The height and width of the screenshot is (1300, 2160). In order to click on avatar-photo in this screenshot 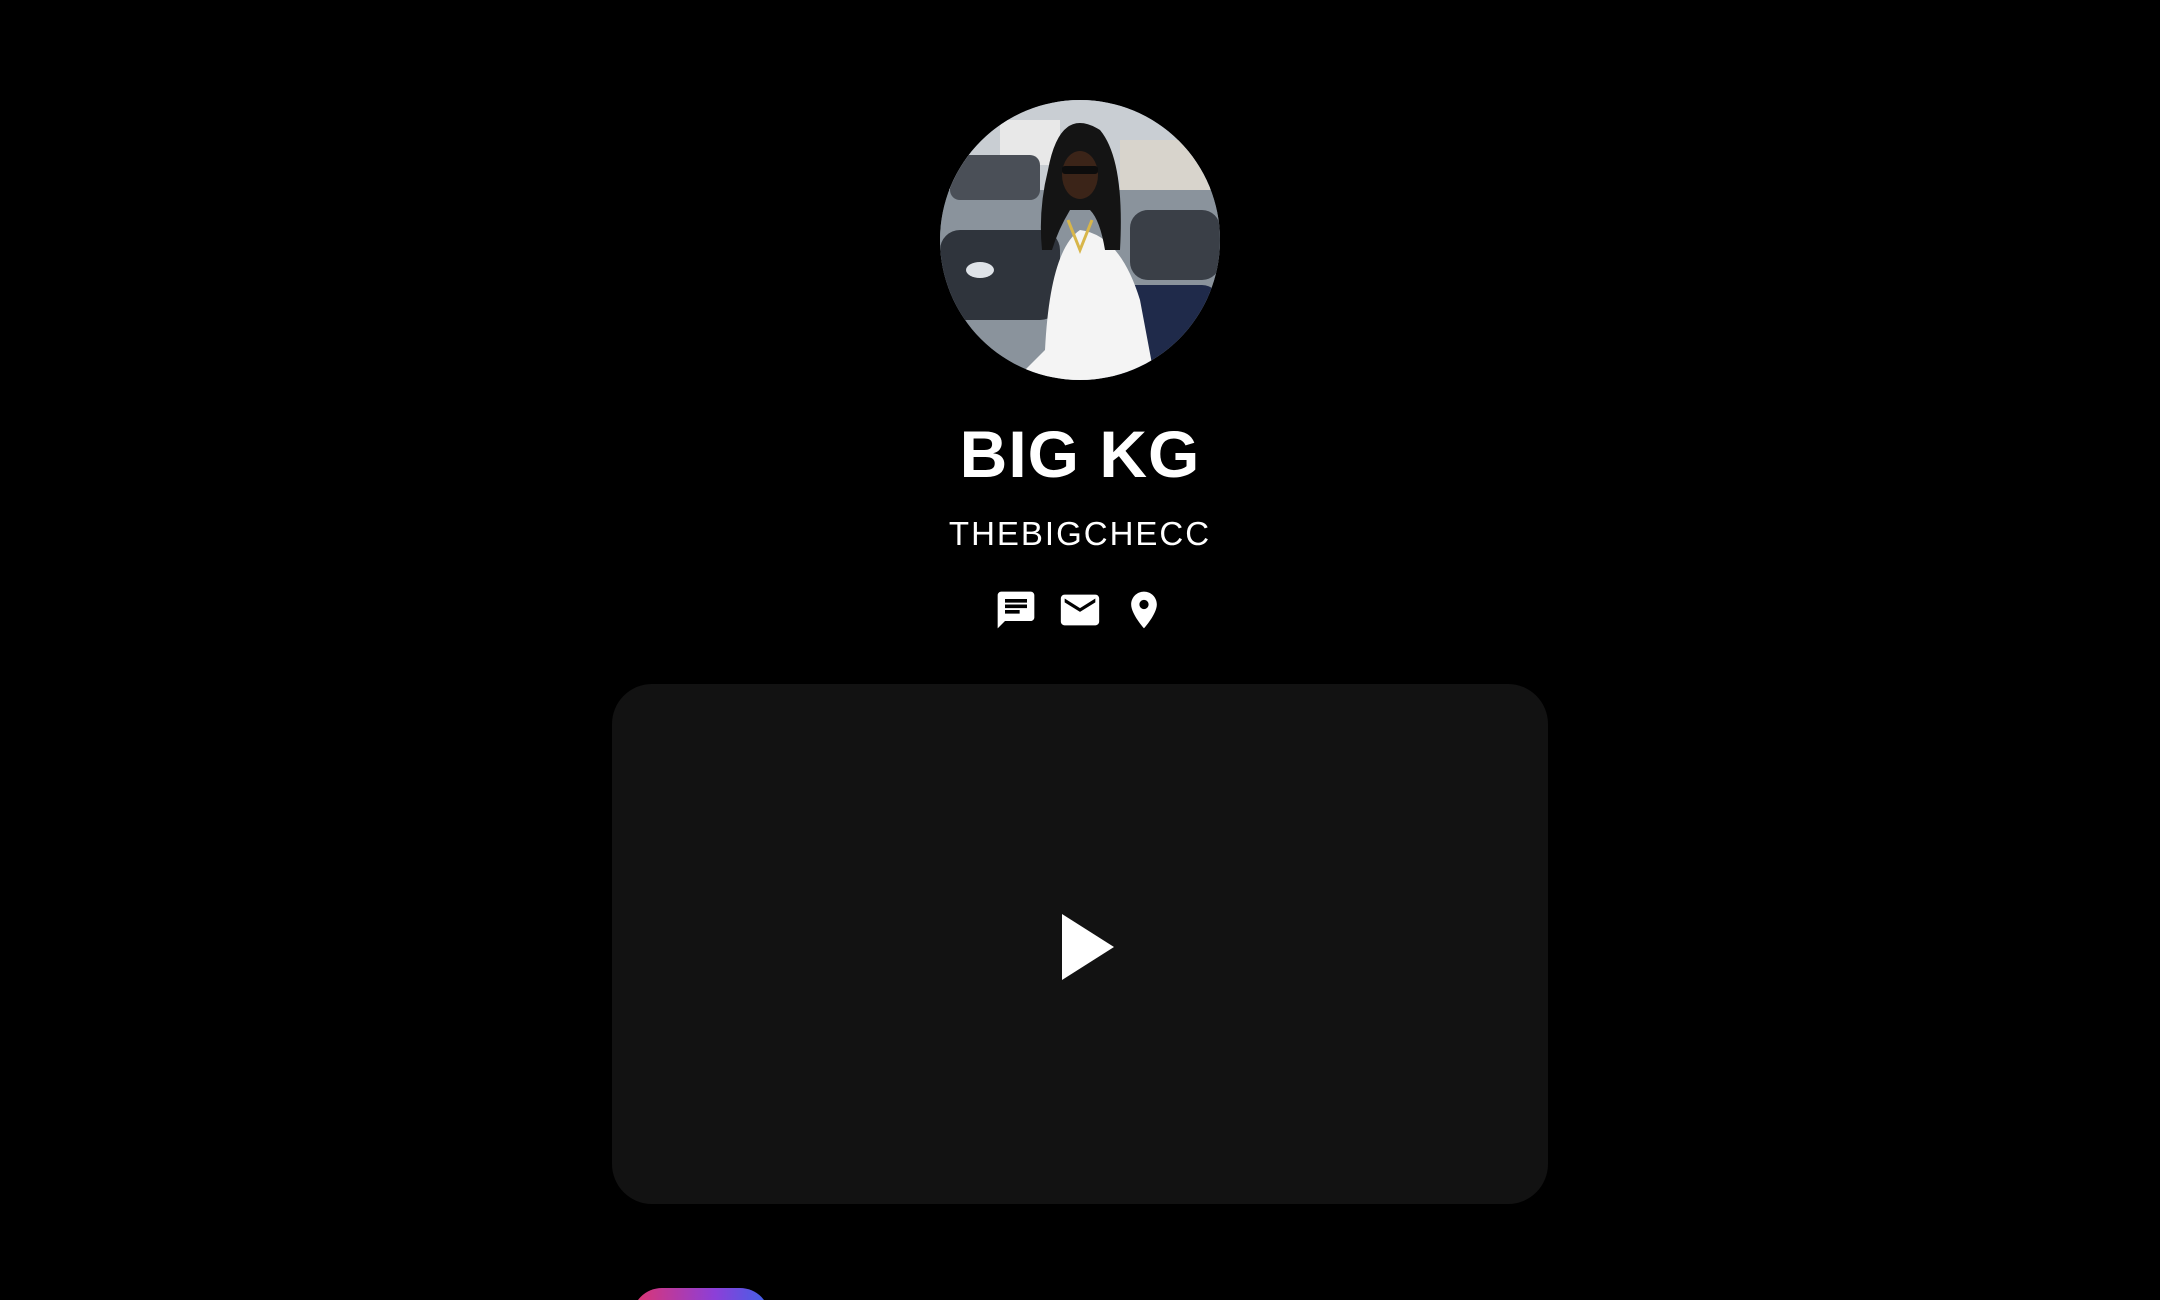, I will do `click(1080, 240)`.